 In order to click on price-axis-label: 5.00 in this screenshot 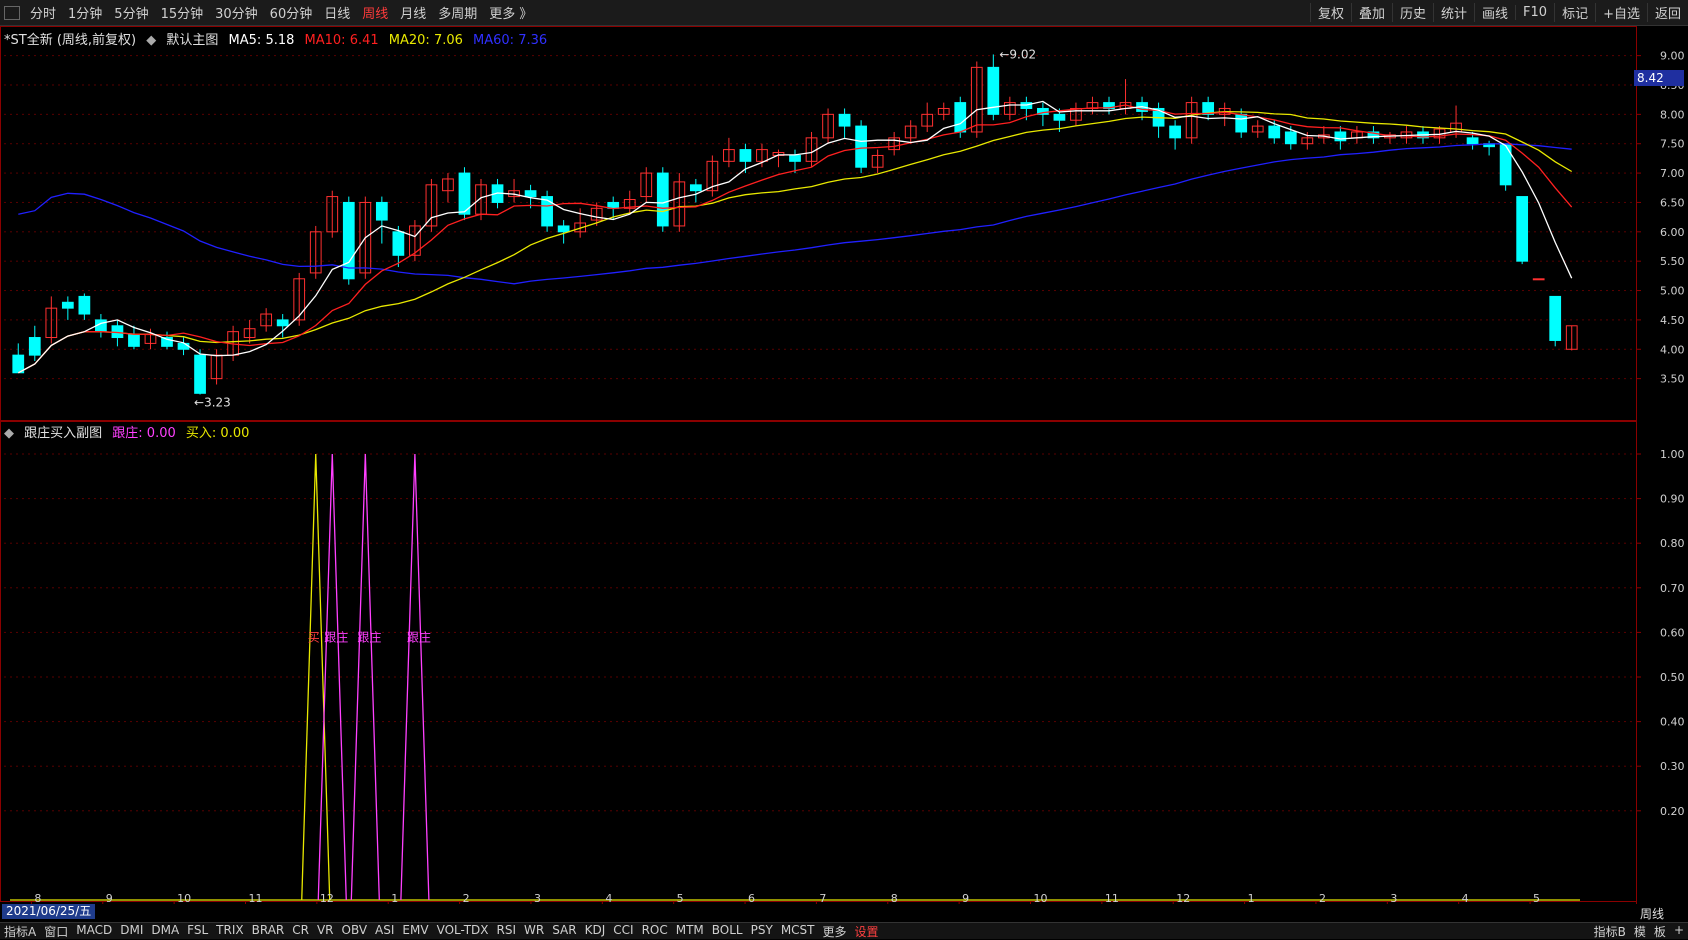, I will do `click(1672, 291)`.